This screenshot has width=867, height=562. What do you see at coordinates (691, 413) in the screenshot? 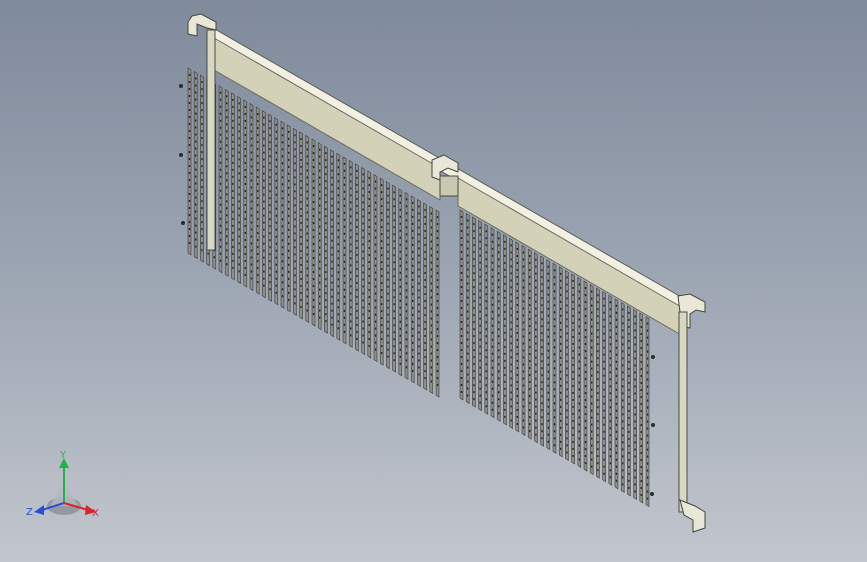
I see `right-bracket` at bounding box center [691, 413].